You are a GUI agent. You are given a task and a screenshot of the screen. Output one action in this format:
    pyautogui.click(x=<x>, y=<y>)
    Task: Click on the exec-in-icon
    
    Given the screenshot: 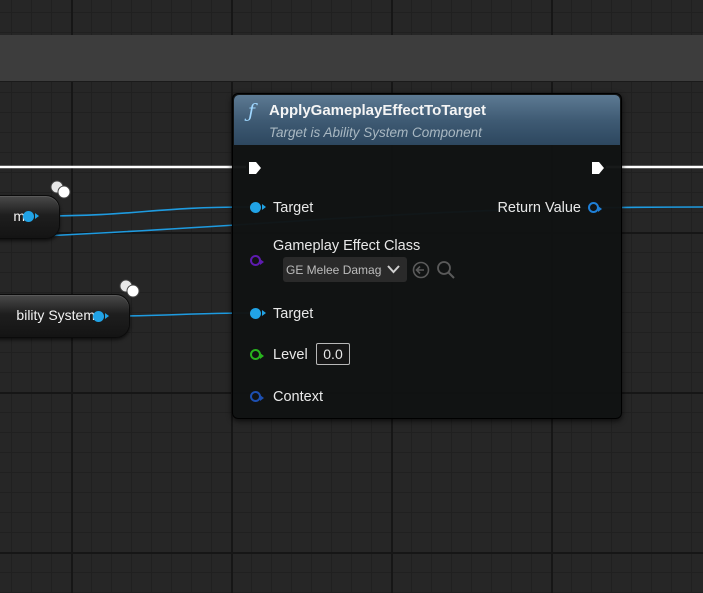 What is the action you would take?
    pyautogui.click(x=255, y=168)
    